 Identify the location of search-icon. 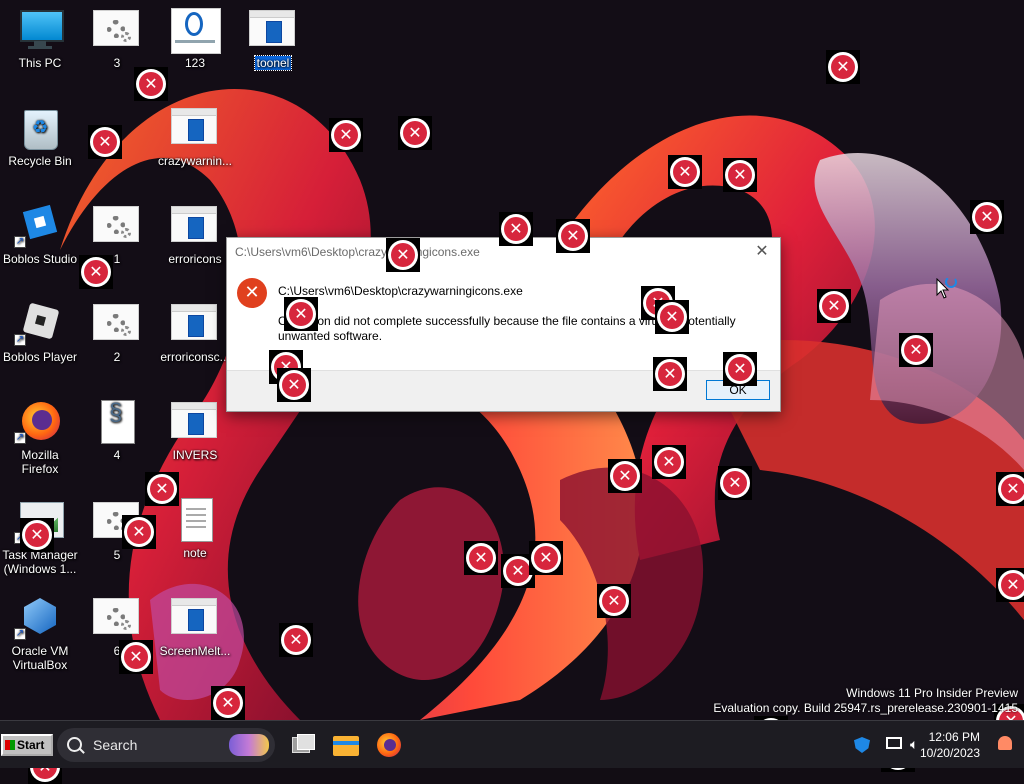
(74, 744).